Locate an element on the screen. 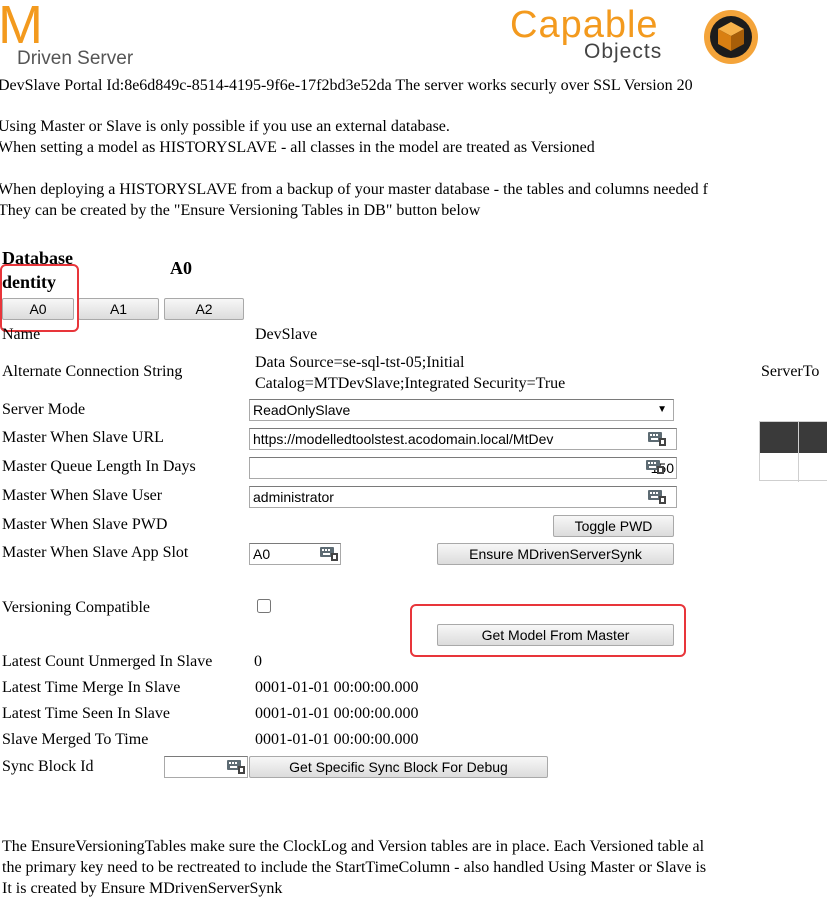 Image resolution: width=827 pixels, height=899 pixels. highlight-a0-box is located at coordinates (39, 298).